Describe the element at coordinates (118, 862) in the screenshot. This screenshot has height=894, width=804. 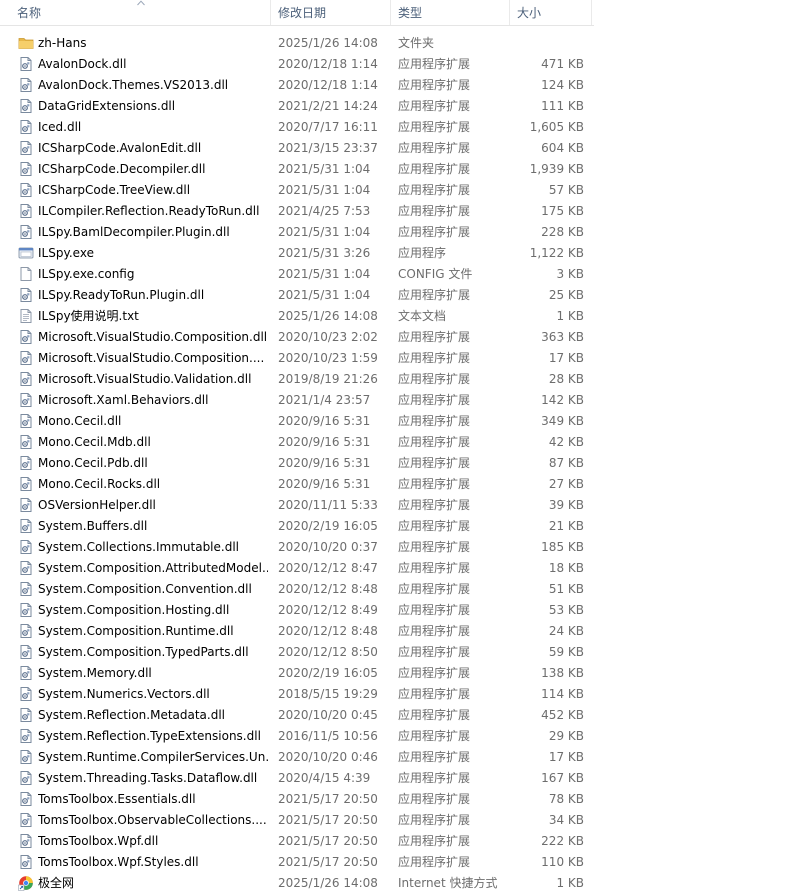
I see `file-name: TomsToolbox.Wpf.Styles.dll` at that location.